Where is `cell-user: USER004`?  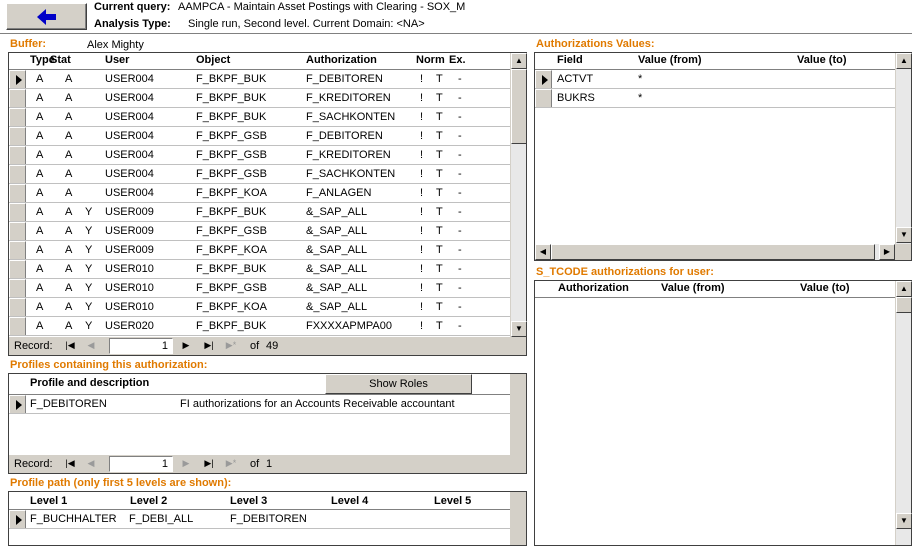 cell-user: USER004 is located at coordinates (129, 79).